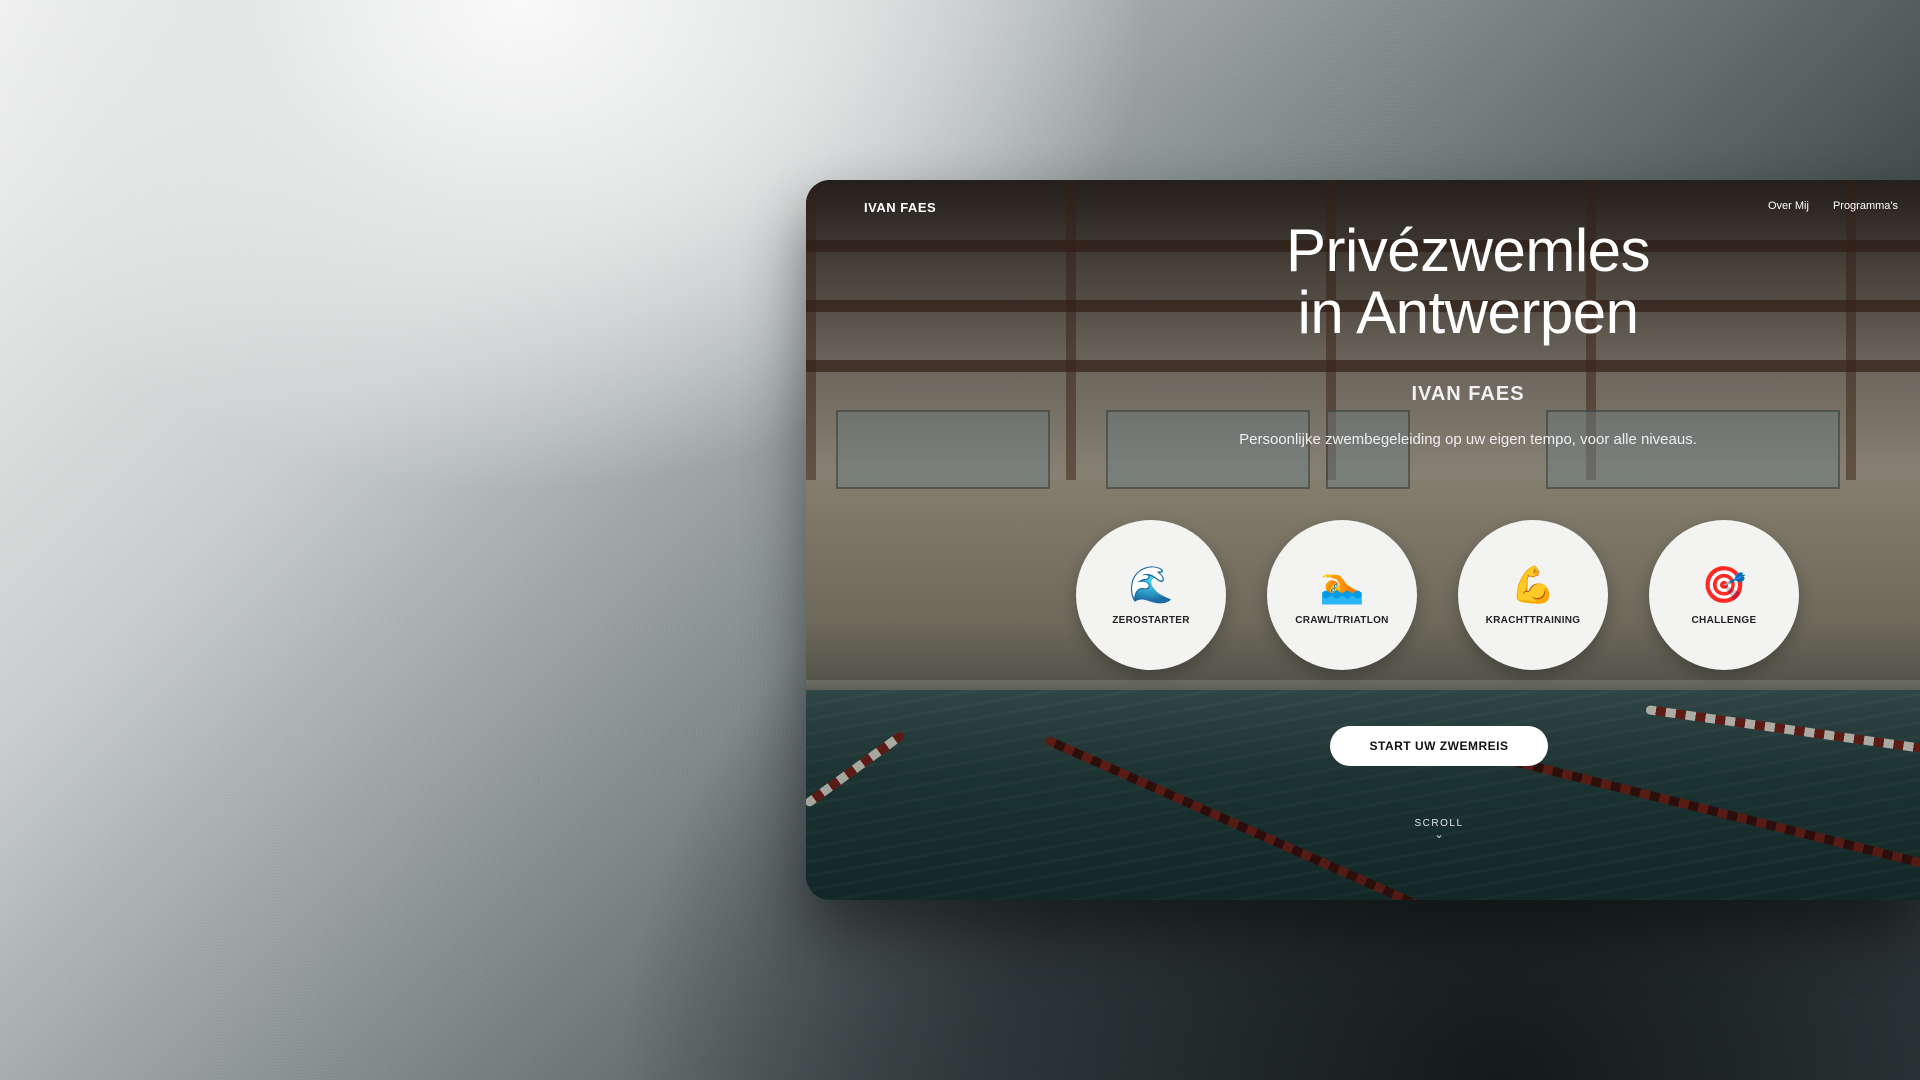 This screenshot has width=1920, height=1080. I want to click on program-card-zerostarter: 🌊 ZEROSTARTER, so click(1151, 595).